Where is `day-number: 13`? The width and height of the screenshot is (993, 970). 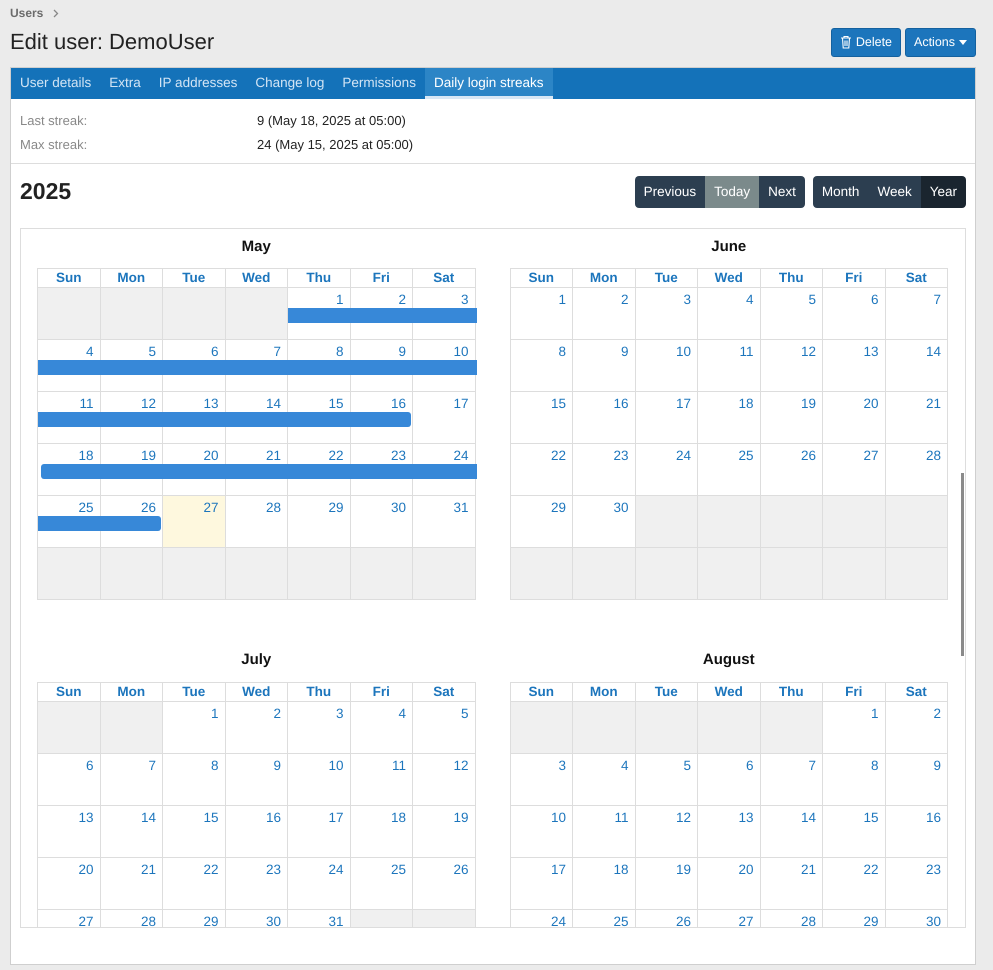
day-number: 13 is located at coordinates (746, 817).